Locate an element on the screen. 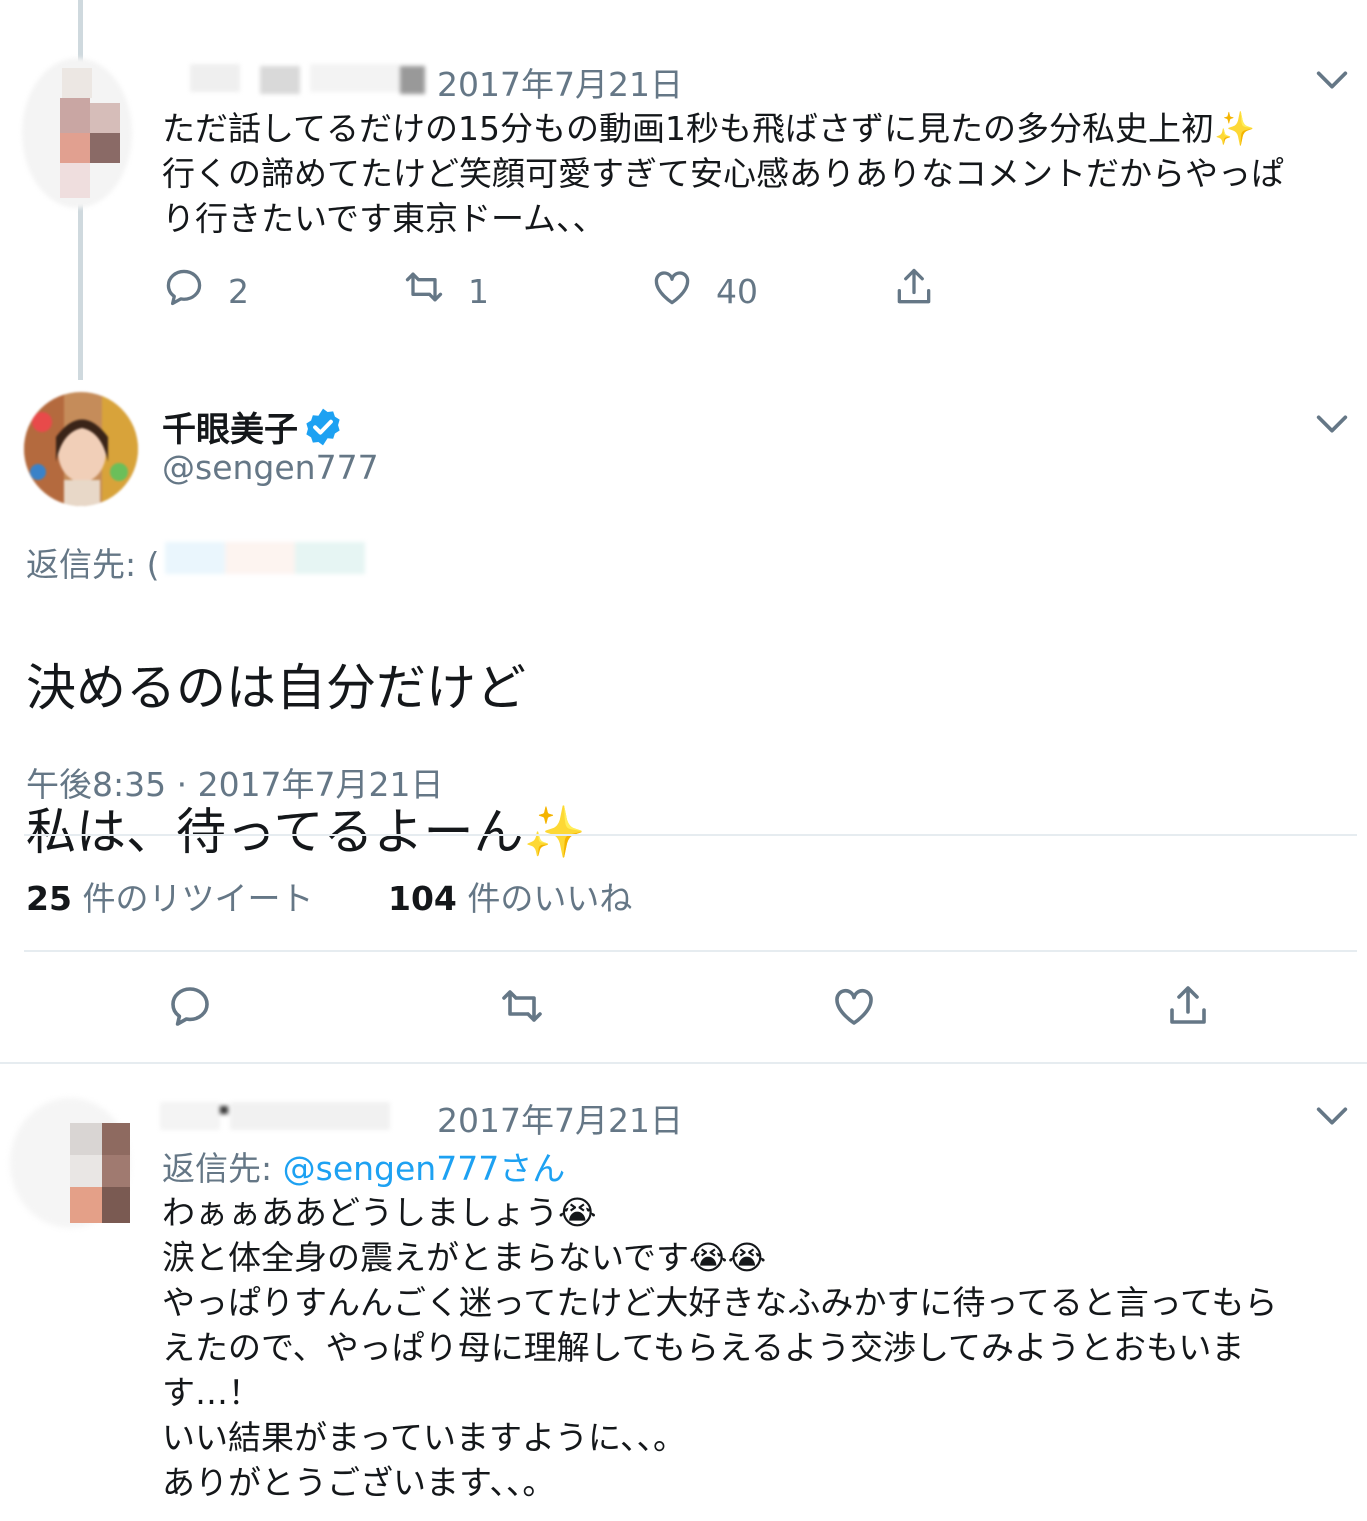  reply-button is located at coordinates (190, 1010).